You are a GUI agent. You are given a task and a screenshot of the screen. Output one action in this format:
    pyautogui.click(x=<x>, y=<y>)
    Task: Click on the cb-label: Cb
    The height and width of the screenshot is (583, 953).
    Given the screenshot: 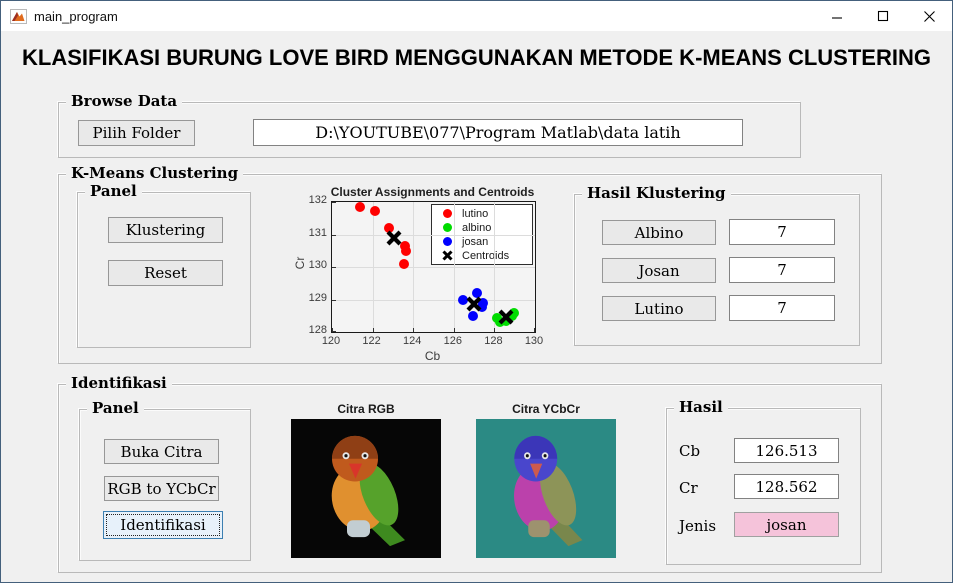 What is the action you would take?
    pyautogui.click(x=690, y=451)
    